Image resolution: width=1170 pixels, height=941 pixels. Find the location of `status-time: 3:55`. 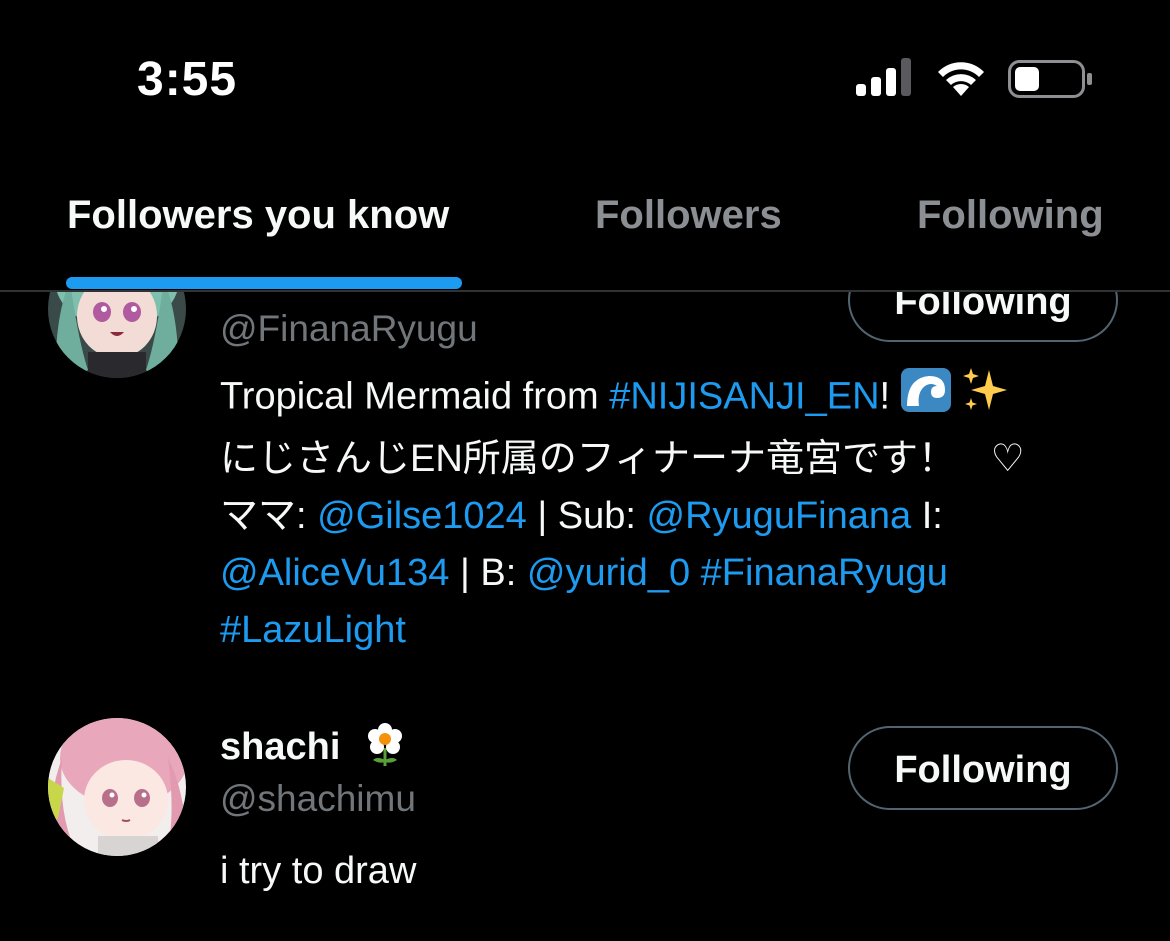

status-time: 3:55 is located at coordinates (187, 79).